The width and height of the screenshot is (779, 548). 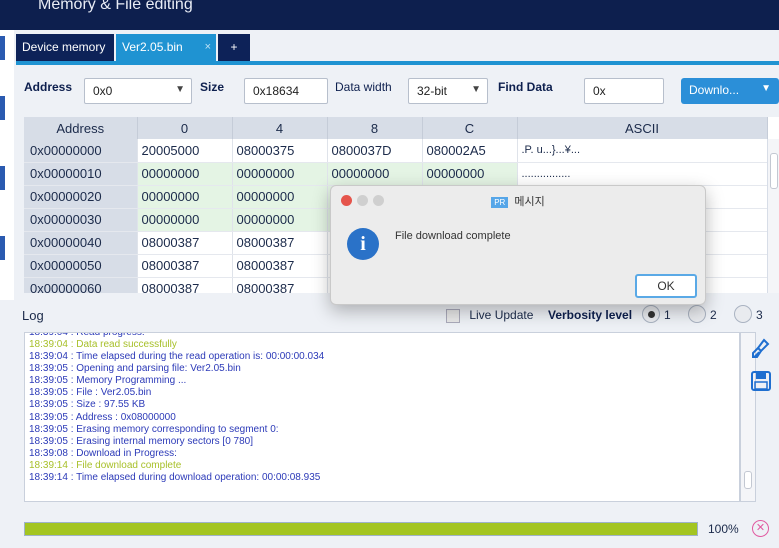 What do you see at coordinates (103, 453) in the screenshot?
I see `log-line: 18:39:08 : Download in Progress:` at bounding box center [103, 453].